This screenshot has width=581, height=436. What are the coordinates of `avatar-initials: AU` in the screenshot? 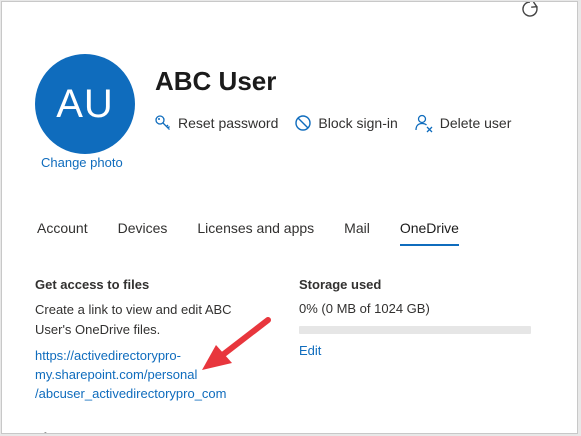 It's located at (85, 103).